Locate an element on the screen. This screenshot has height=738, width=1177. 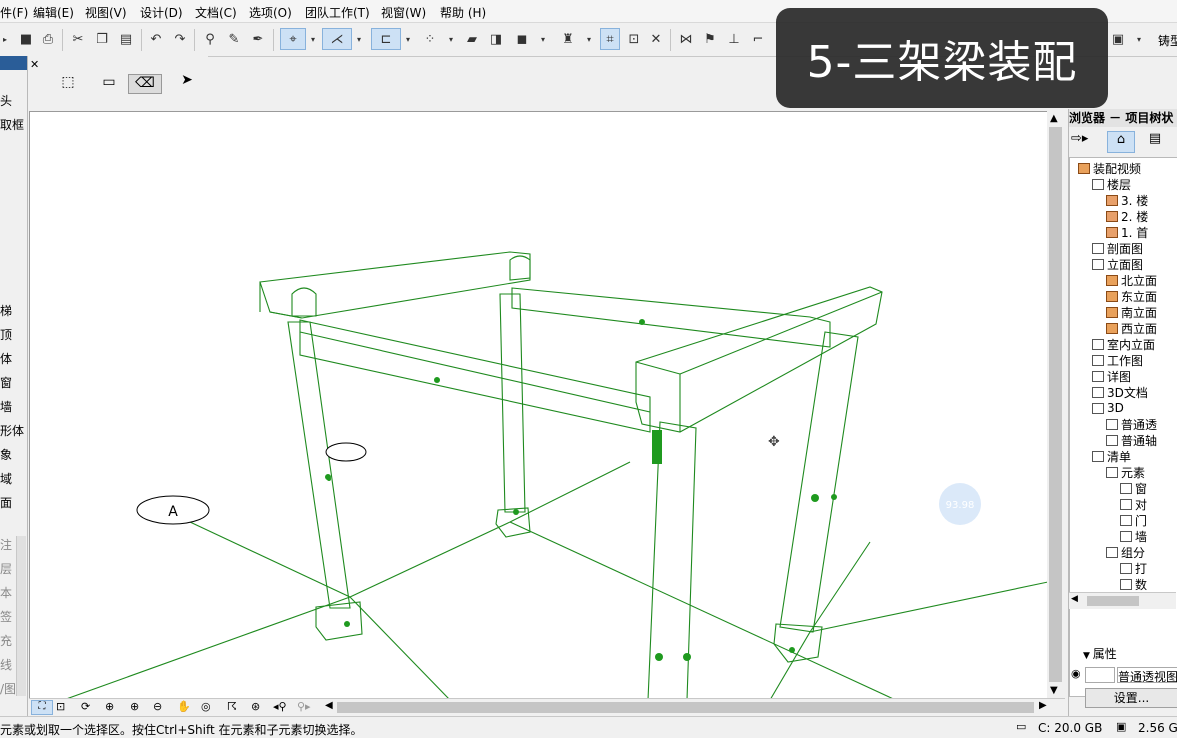
previous-zoom-icon: ◂⚲ is located at coordinates (280, 706).